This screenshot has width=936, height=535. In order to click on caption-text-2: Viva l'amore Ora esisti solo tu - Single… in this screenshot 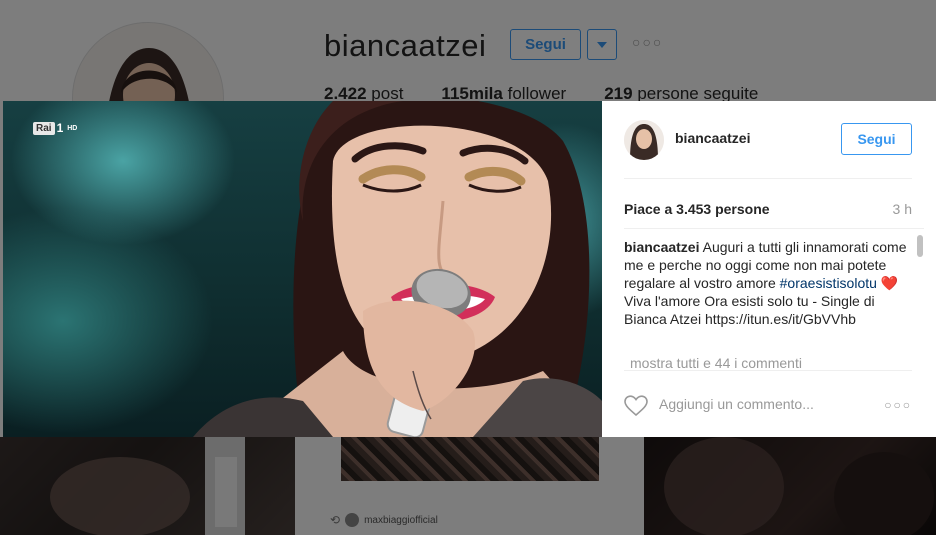, I will do `click(749, 310)`.